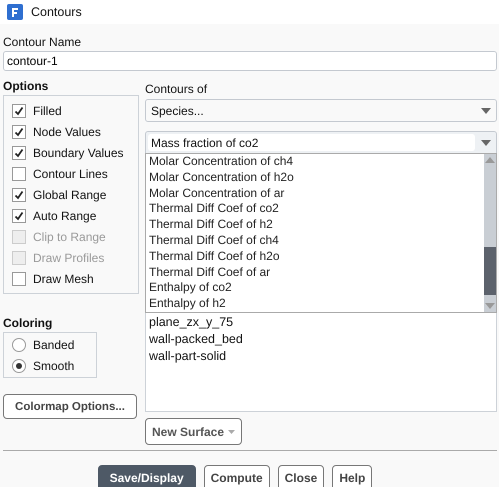 Image resolution: width=499 pixels, height=487 pixels. What do you see at coordinates (28, 323) in the screenshot?
I see `section-title: Coloring` at bounding box center [28, 323].